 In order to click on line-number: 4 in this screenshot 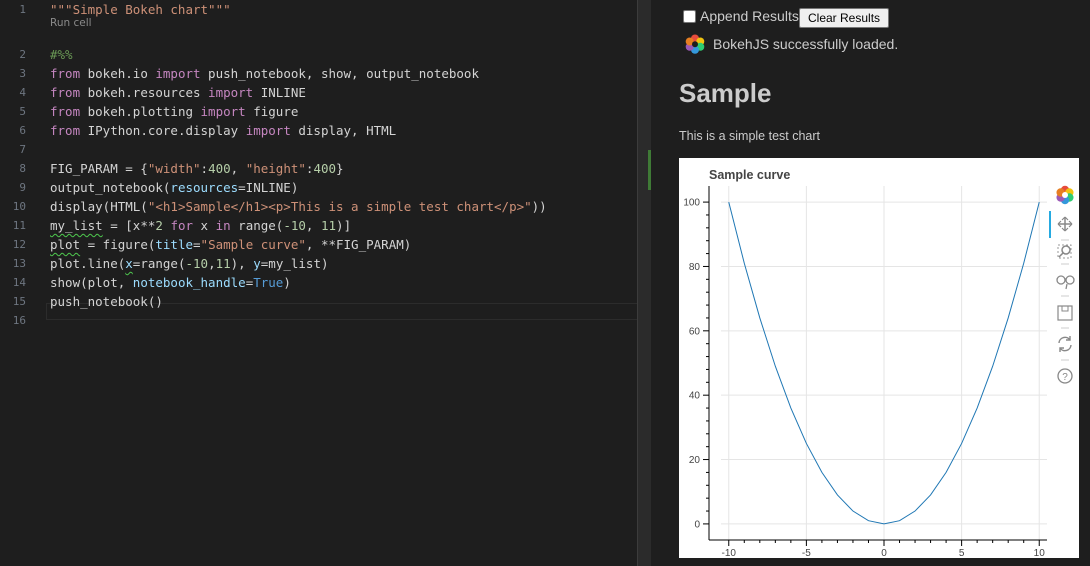, I will do `click(22, 92)`.